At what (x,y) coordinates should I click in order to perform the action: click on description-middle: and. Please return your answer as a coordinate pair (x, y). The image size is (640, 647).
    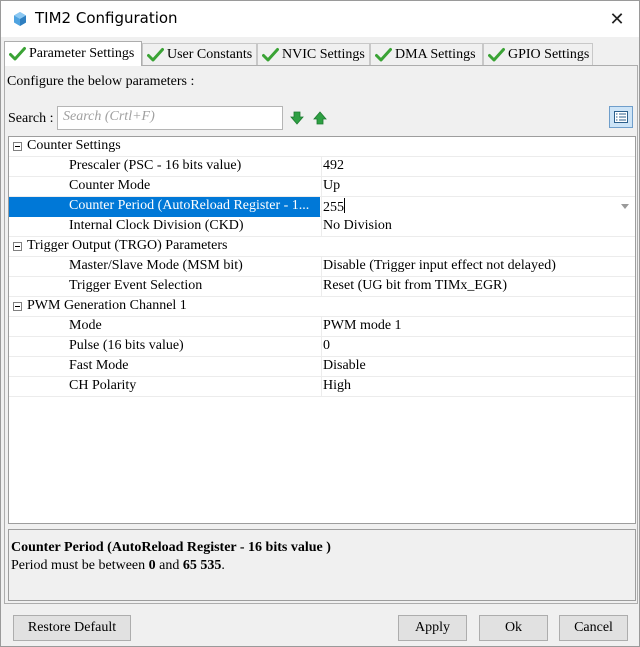
    Looking at the image, I should click on (169, 565).